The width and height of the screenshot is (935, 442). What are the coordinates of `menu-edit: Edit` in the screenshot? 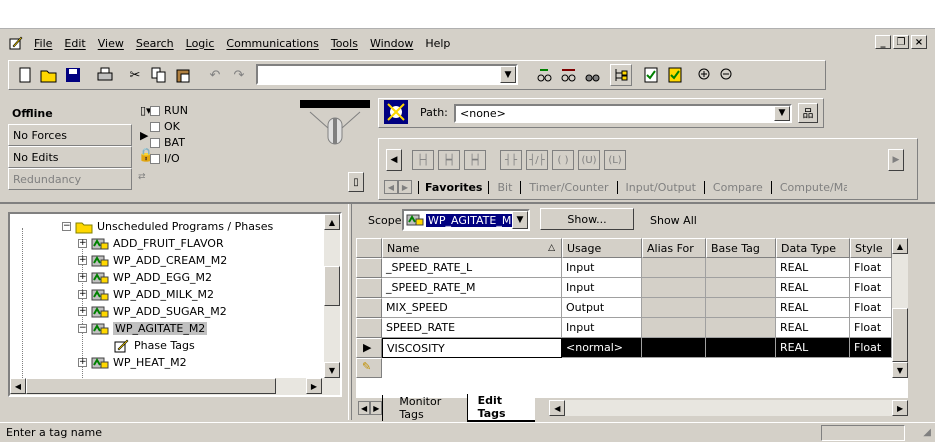 It's located at (74, 43).